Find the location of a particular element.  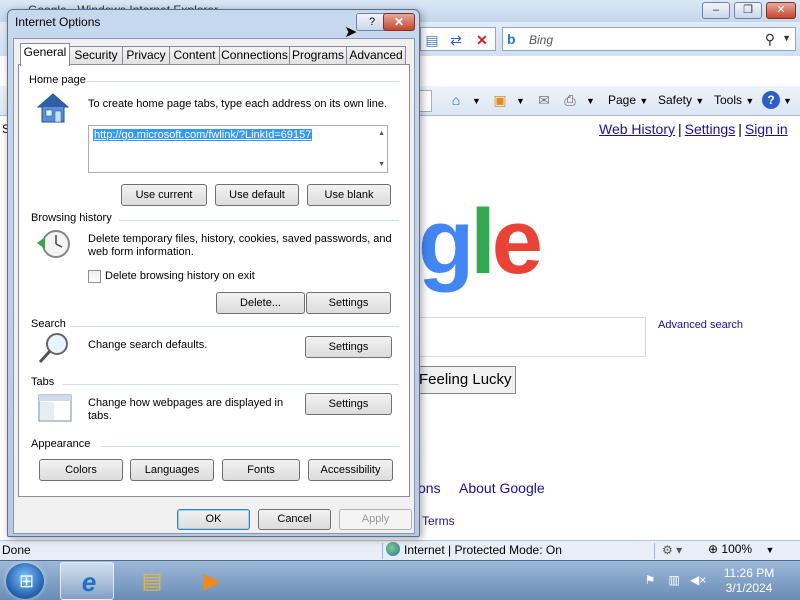

bing-icon: b is located at coordinates (511, 39).